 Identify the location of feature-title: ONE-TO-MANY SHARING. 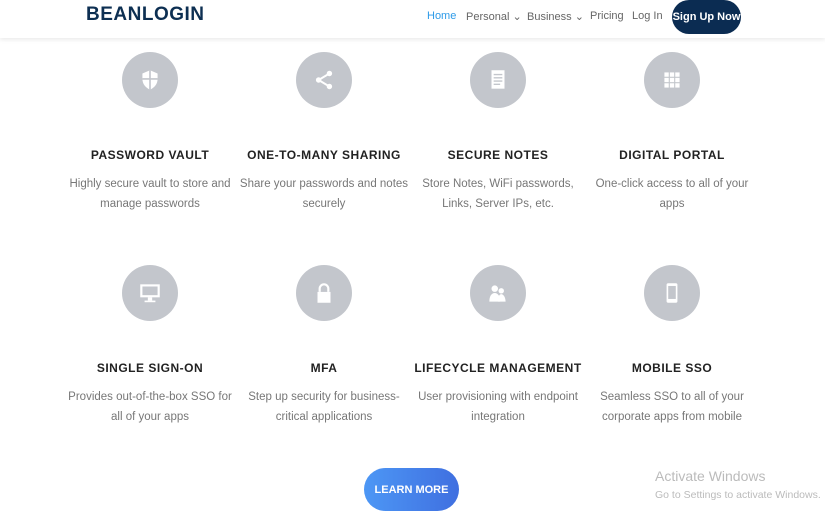
(324, 155).